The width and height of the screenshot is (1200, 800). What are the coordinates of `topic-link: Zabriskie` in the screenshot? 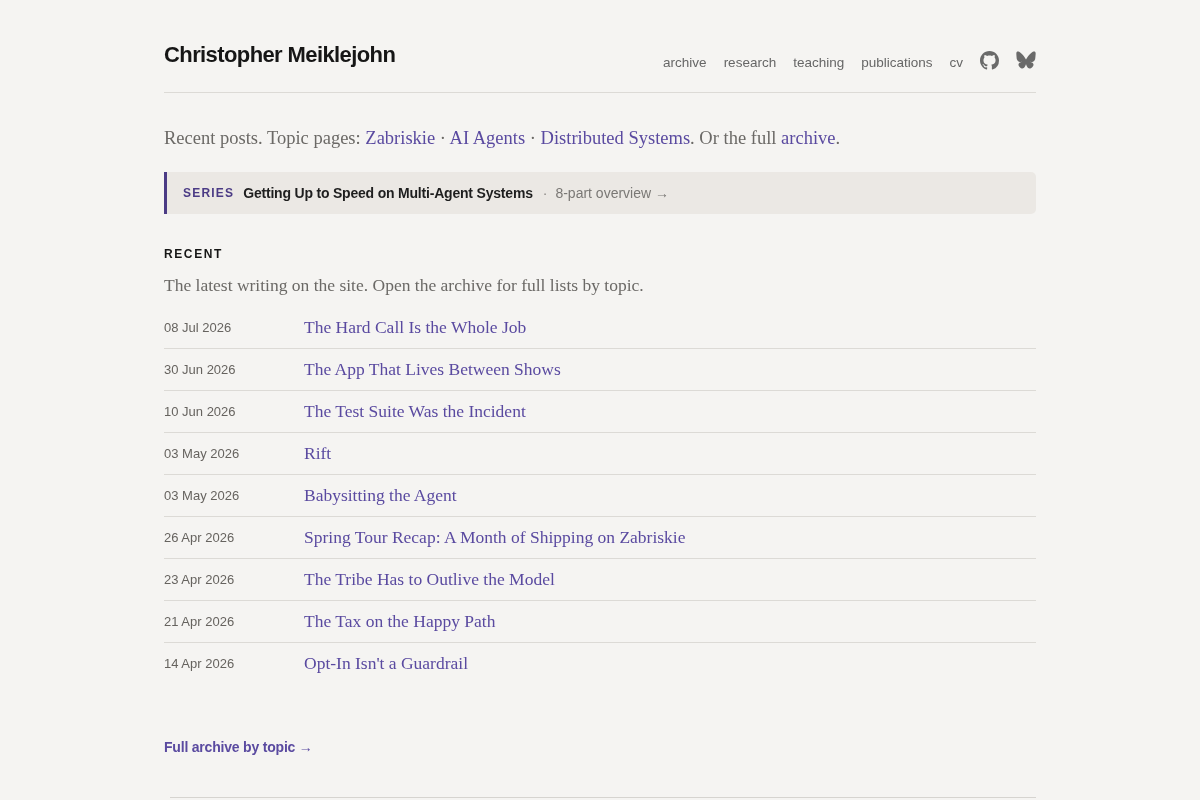 It's located at (400, 138).